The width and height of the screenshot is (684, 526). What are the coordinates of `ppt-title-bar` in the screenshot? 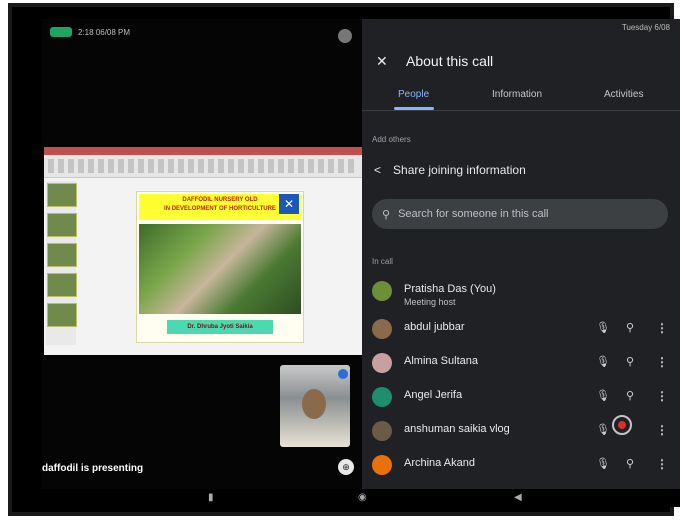 It's located at (203, 151).